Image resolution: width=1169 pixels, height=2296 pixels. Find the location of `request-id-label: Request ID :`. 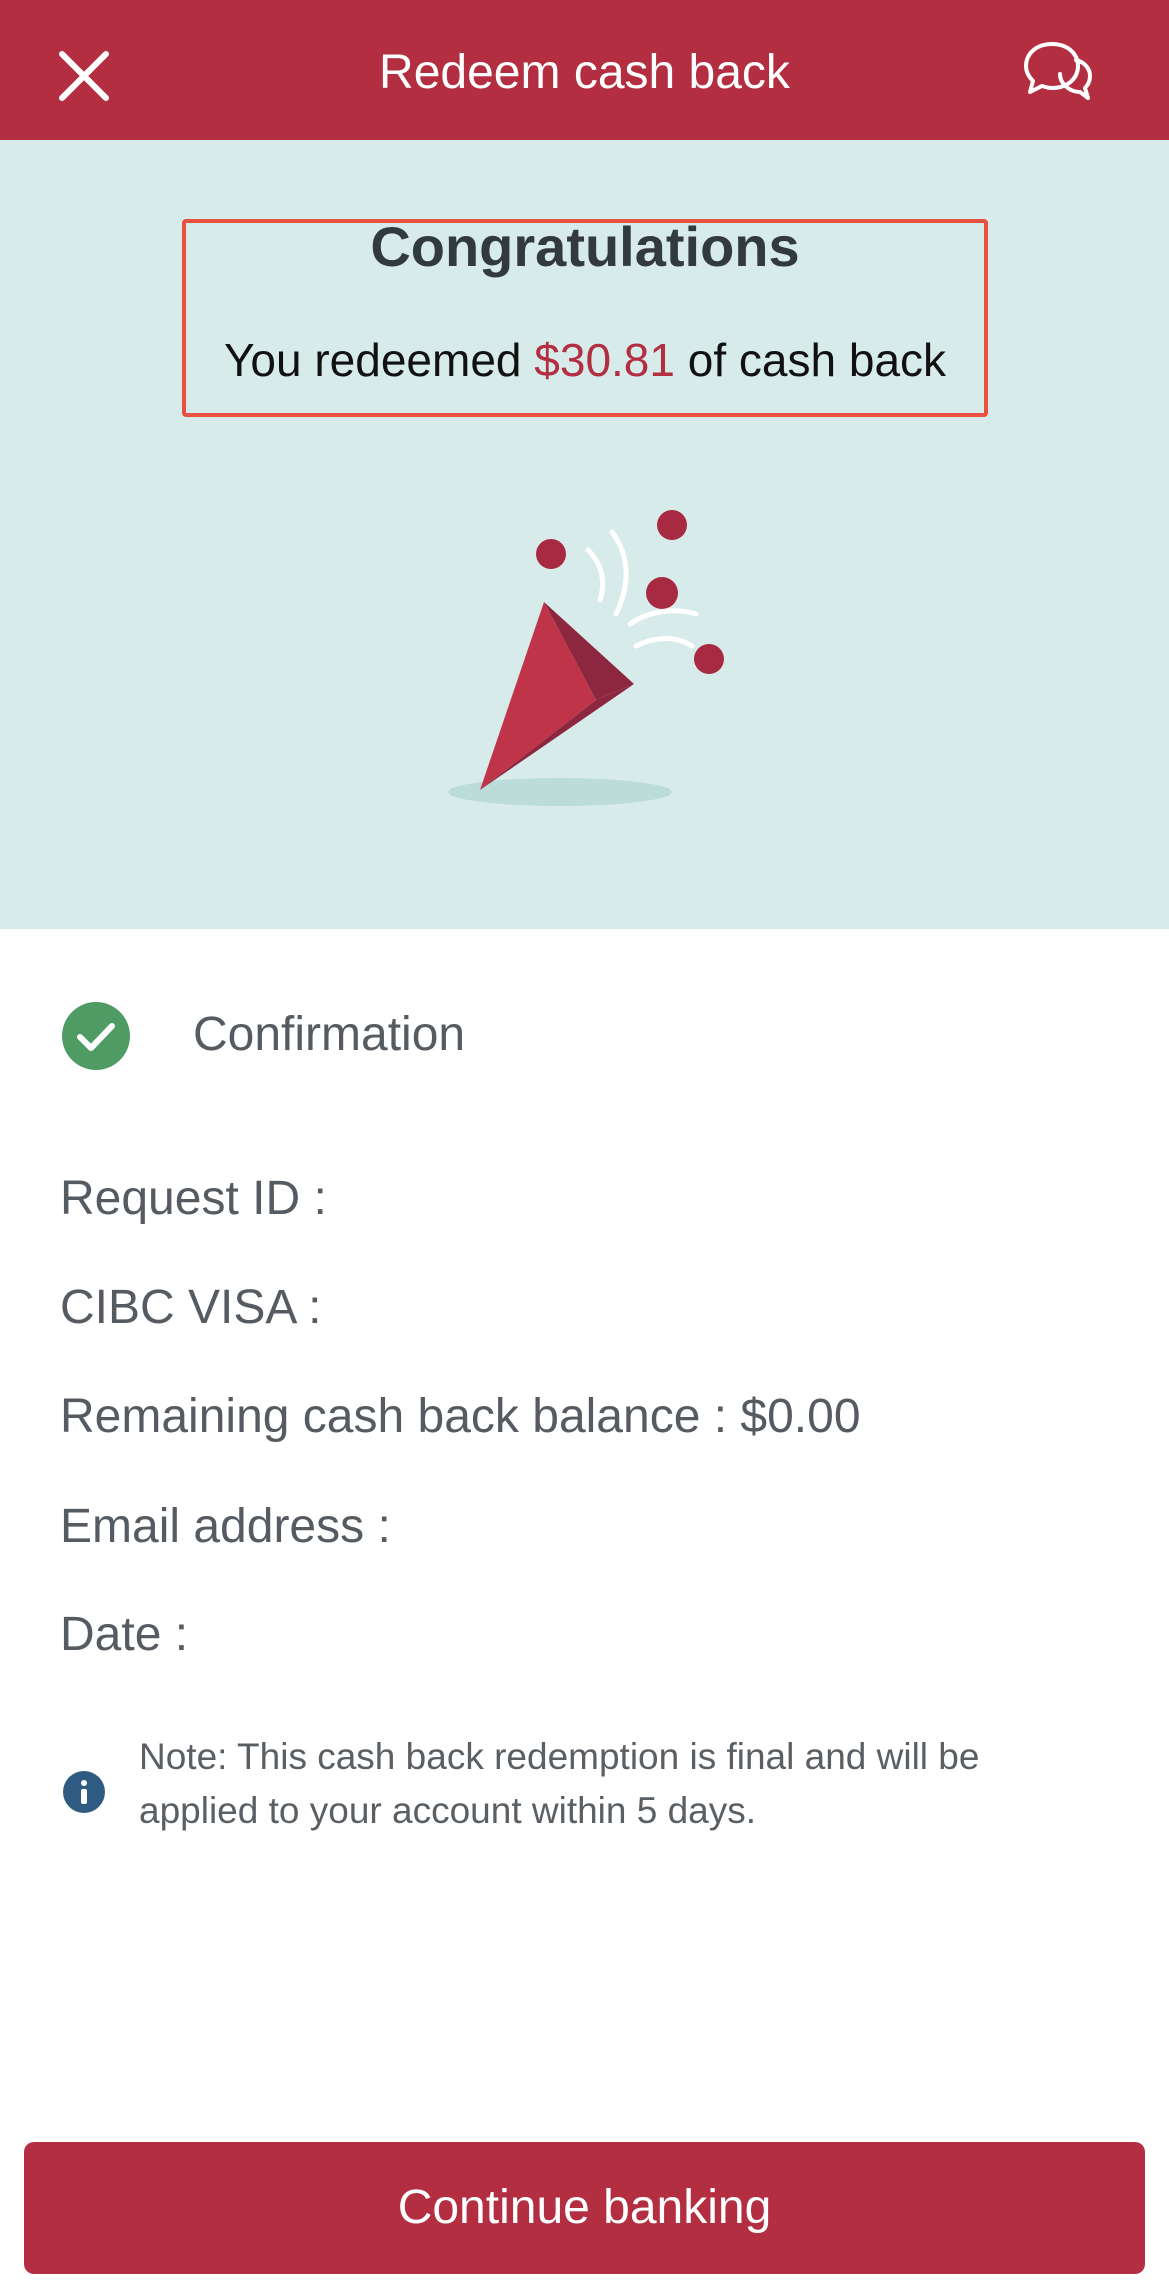

request-id-label: Request ID : is located at coordinates (193, 1198).